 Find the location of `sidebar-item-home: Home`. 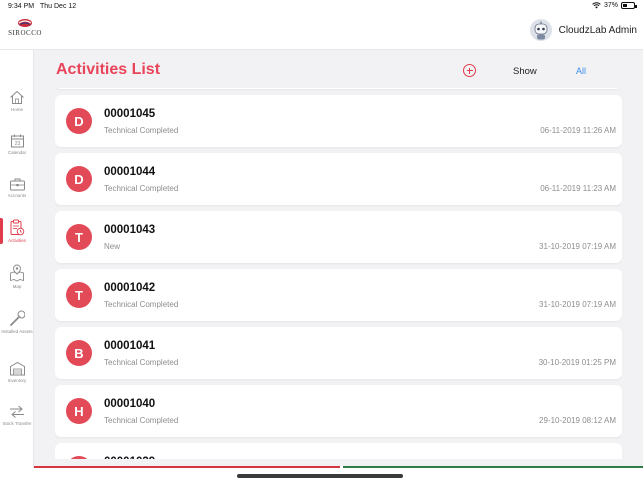

sidebar-item-home: Home is located at coordinates (17, 101).